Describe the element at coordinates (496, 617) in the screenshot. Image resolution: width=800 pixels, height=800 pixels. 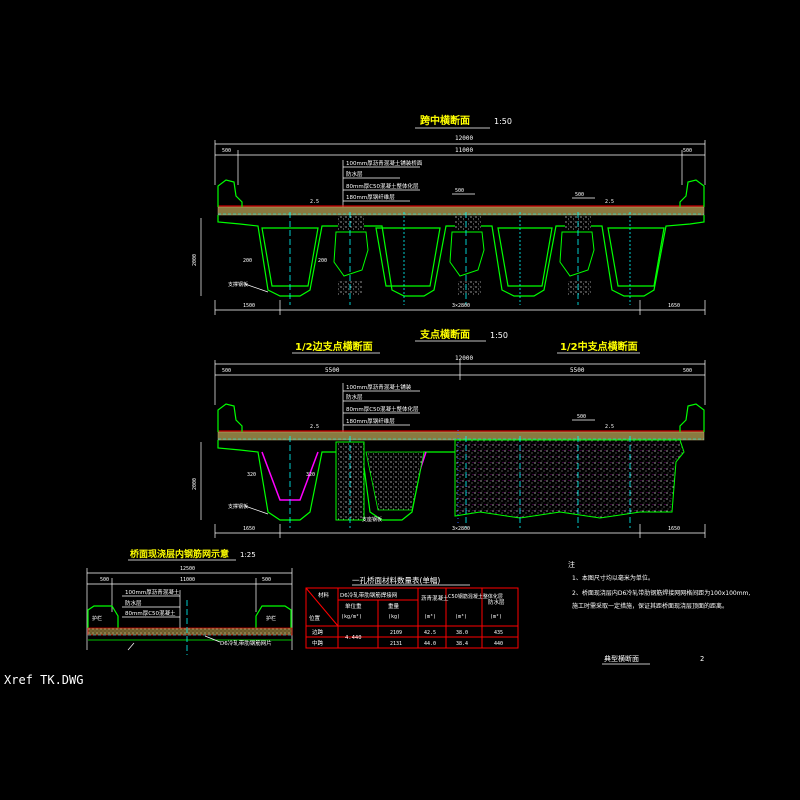
I see `unit-5: (m²)` at that location.